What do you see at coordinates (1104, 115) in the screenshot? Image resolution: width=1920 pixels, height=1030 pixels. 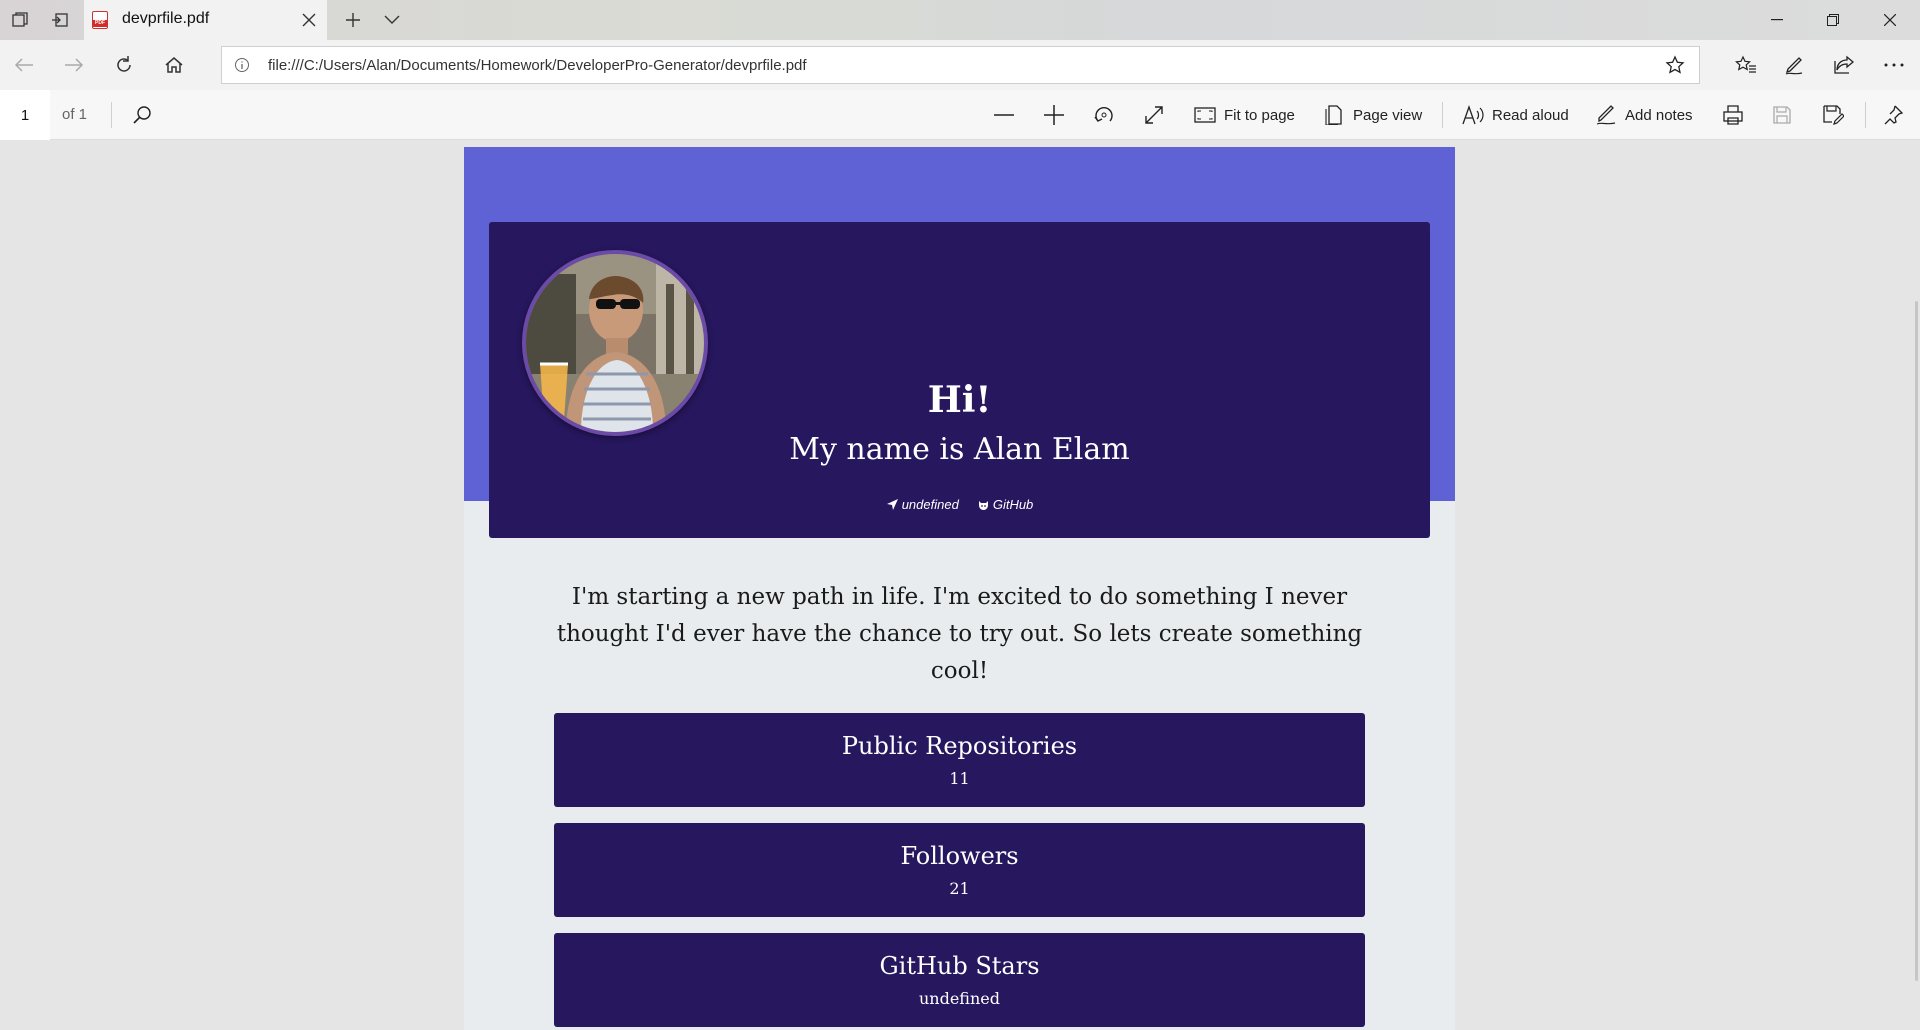 I see `rotate-icon` at bounding box center [1104, 115].